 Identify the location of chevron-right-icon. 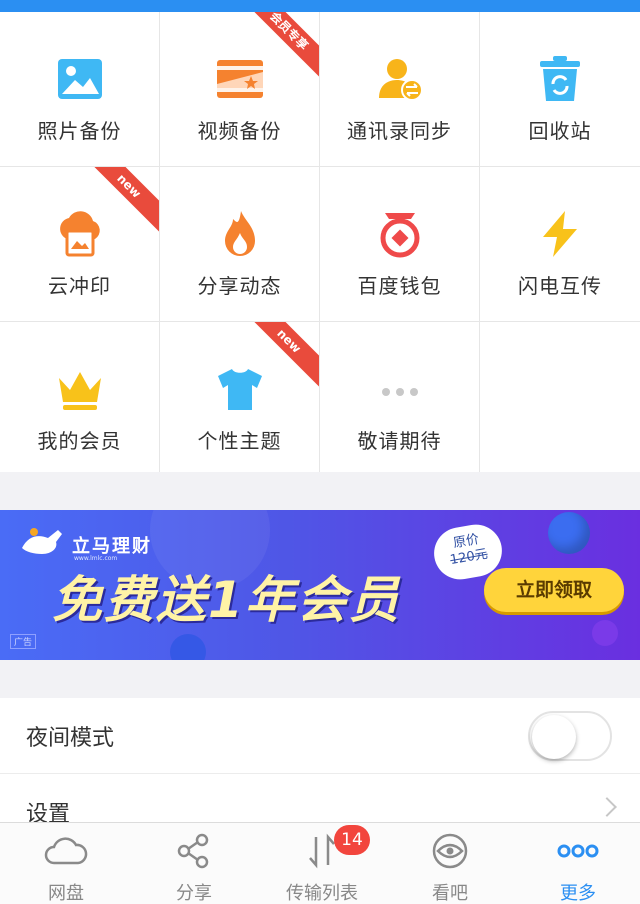
(607, 807).